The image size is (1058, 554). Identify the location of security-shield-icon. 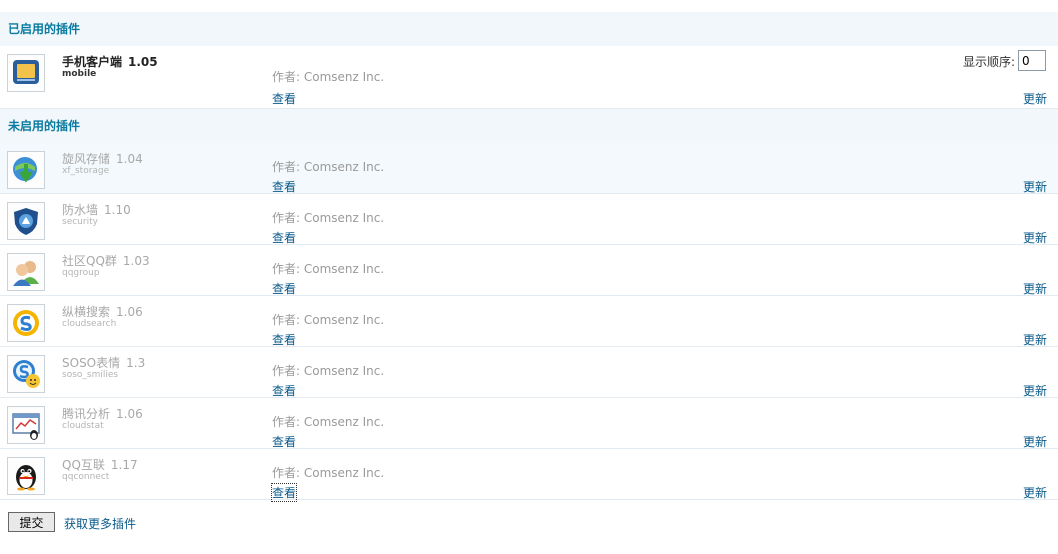
(26, 221).